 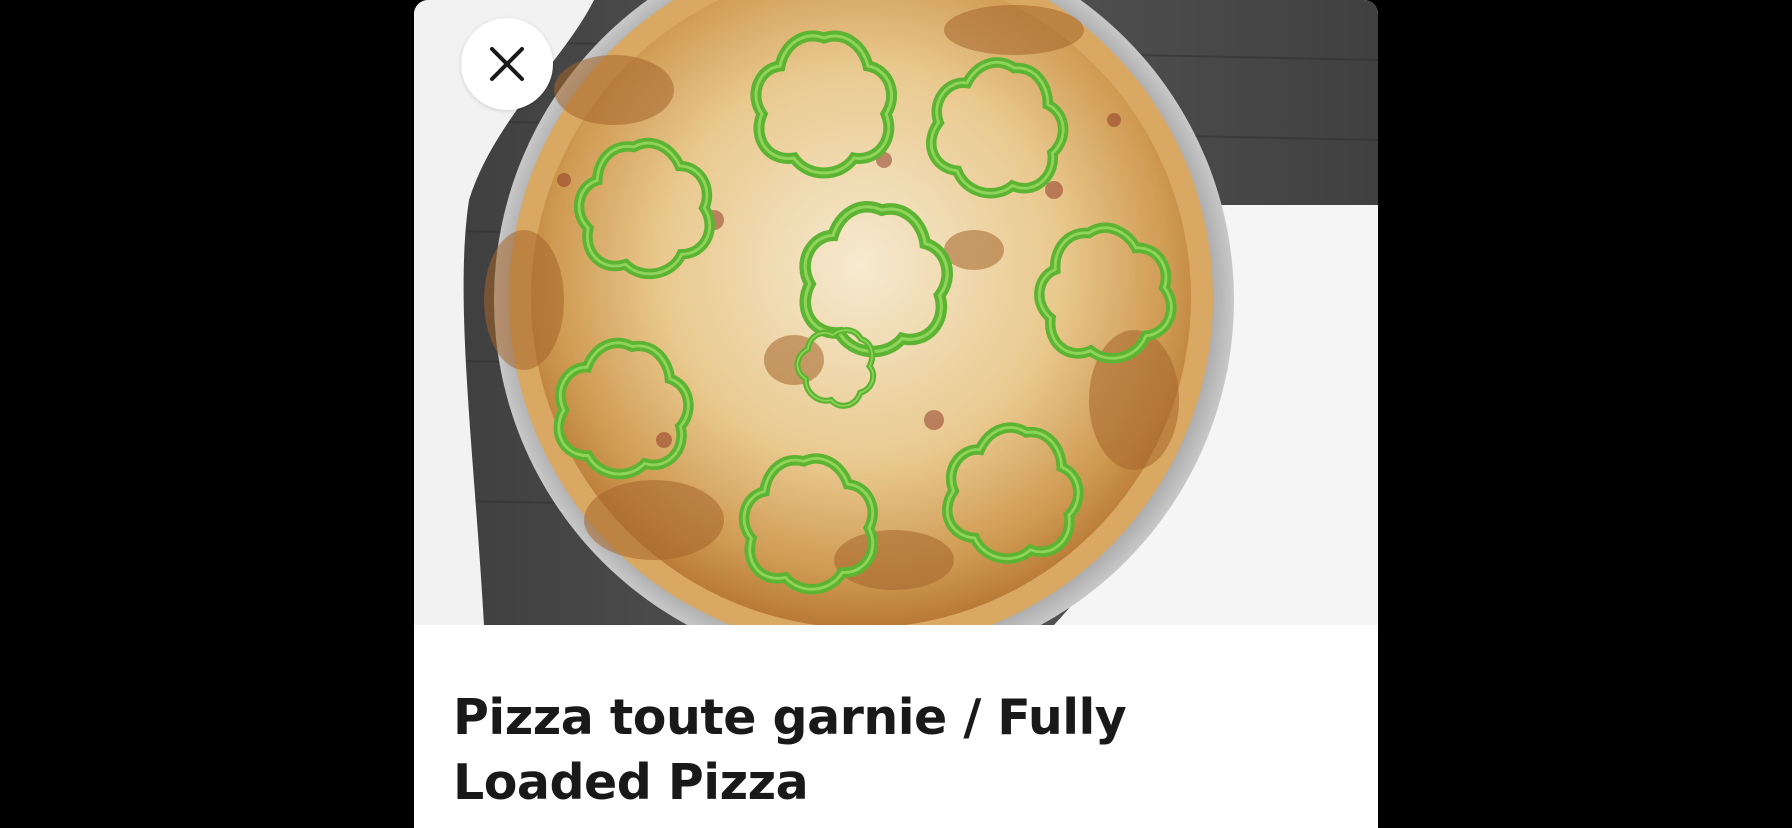 What do you see at coordinates (790, 750) in the screenshot?
I see `item-title: Pizza toute garnie / Fully Loaded Pizza` at bounding box center [790, 750].